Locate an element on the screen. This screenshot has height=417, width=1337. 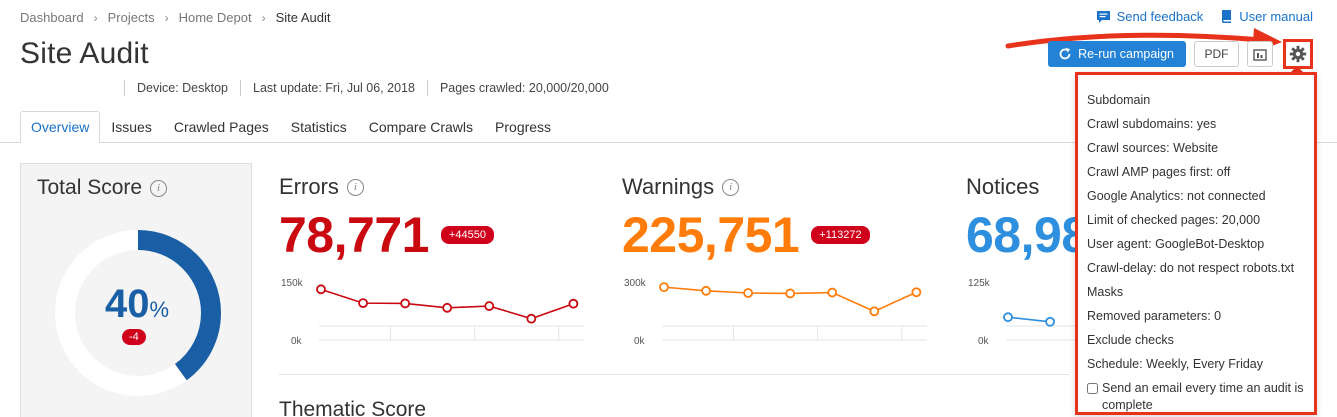
settings-item: Crawl AMP pages first: off is located at coordinates (1195, 172).